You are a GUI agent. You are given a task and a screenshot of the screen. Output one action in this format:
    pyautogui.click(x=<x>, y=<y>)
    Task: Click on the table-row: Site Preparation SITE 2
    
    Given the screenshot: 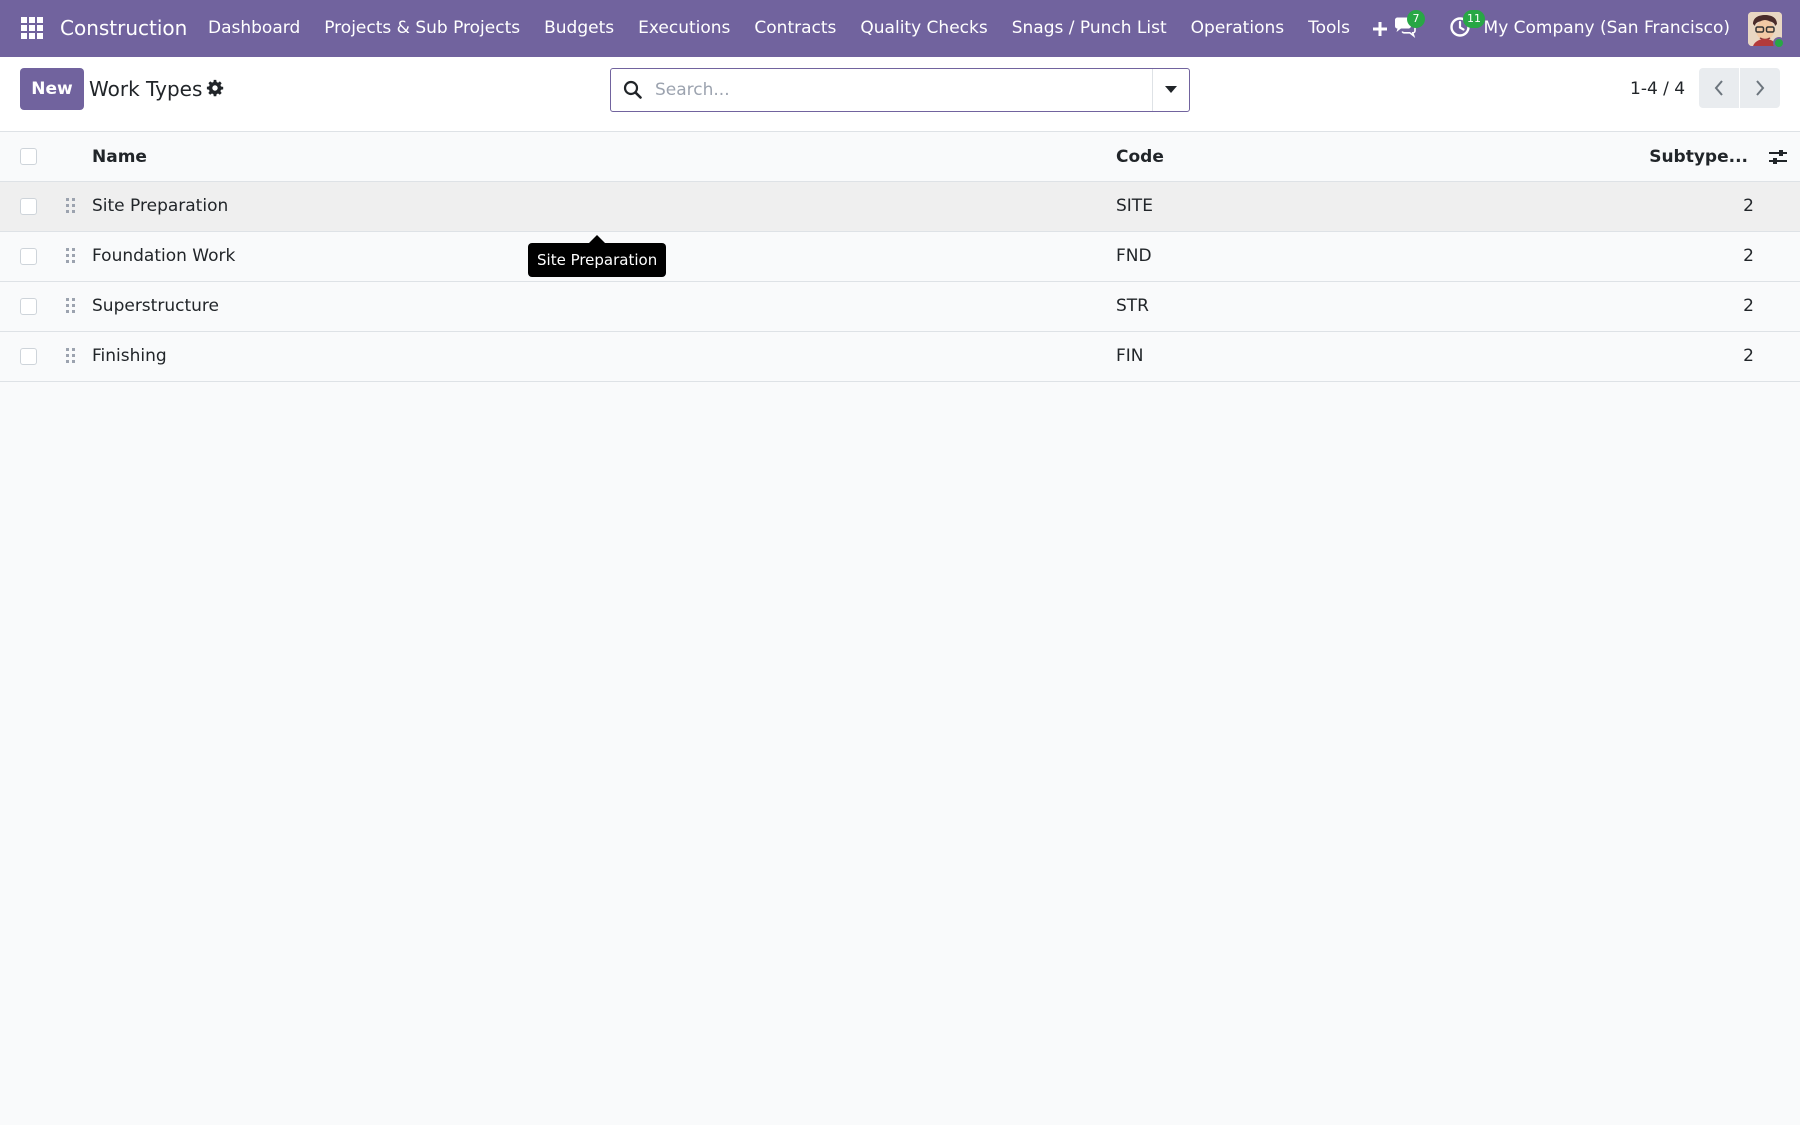 What is the action you would take?
    pyautogui.click(x=900, y=207)
    